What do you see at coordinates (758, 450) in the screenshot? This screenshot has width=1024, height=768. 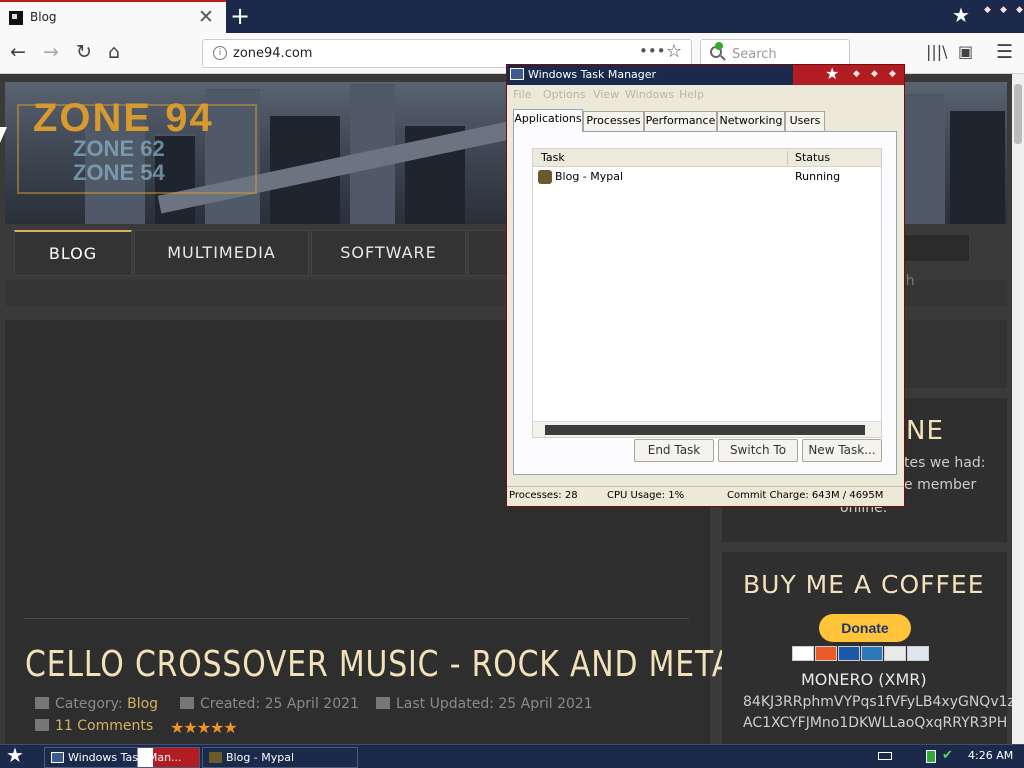 I see `switch-to-button: Switch To` at bounding box center [758, 450].